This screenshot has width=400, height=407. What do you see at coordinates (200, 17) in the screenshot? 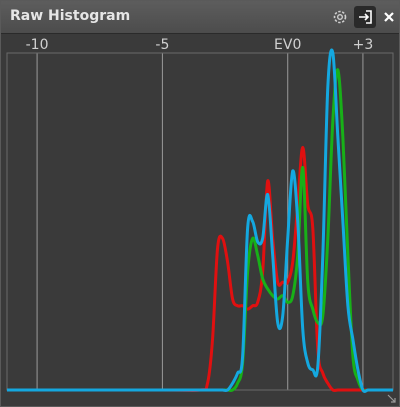
I see `panel-titlebar: Raw Histogram` at bounding box center [200, 17].